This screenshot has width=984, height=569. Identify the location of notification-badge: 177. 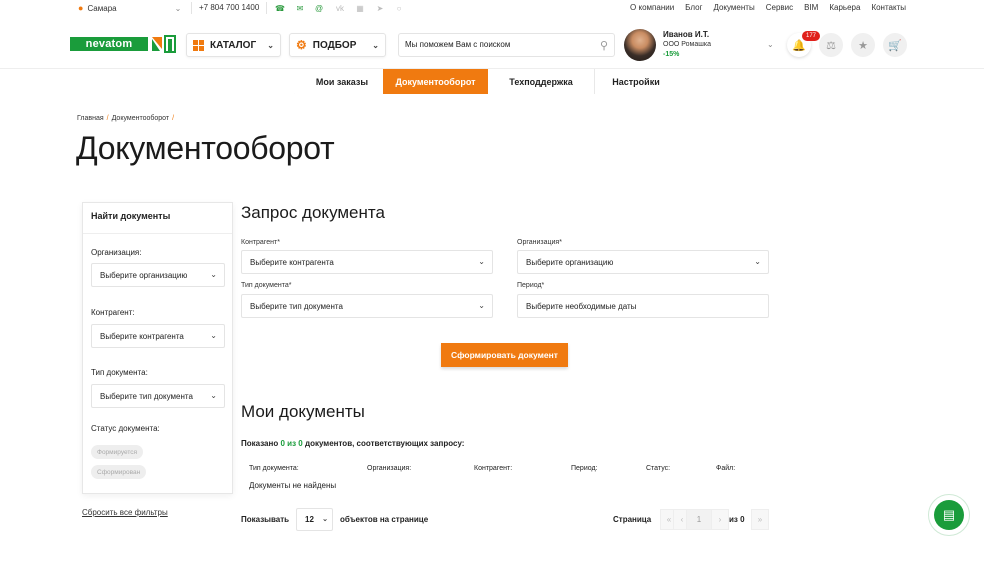
(811, 36).